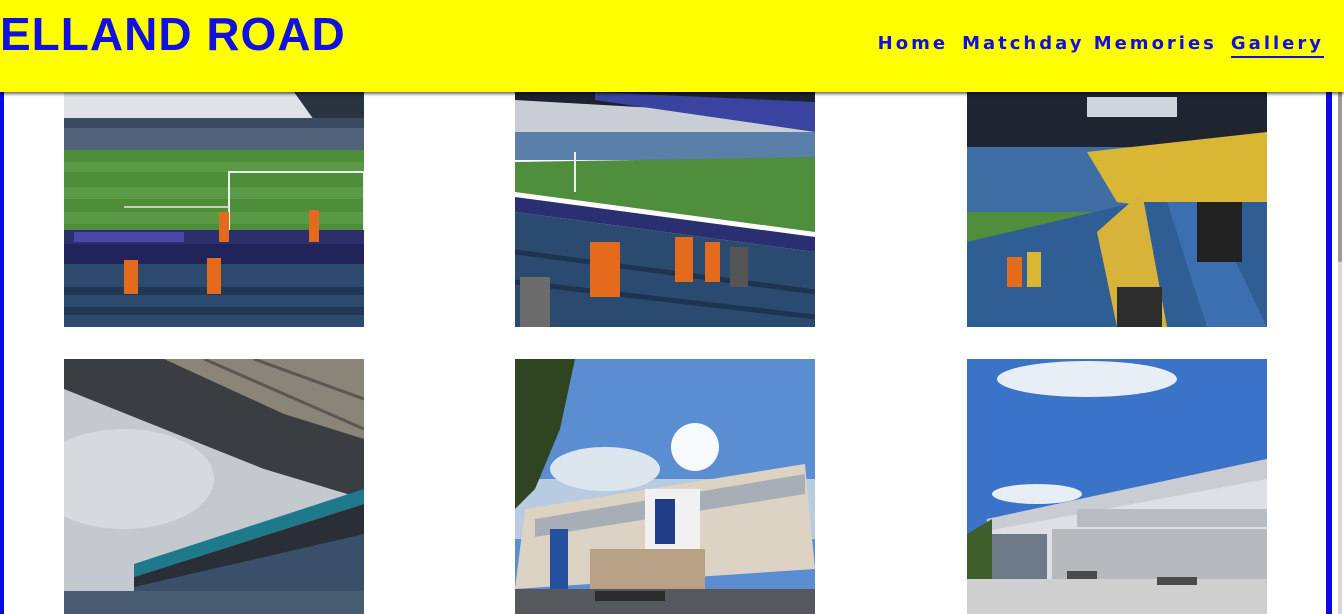 The image size is (1344, 614). I want to click on scrollbar-thumb, so click(1340, 177).